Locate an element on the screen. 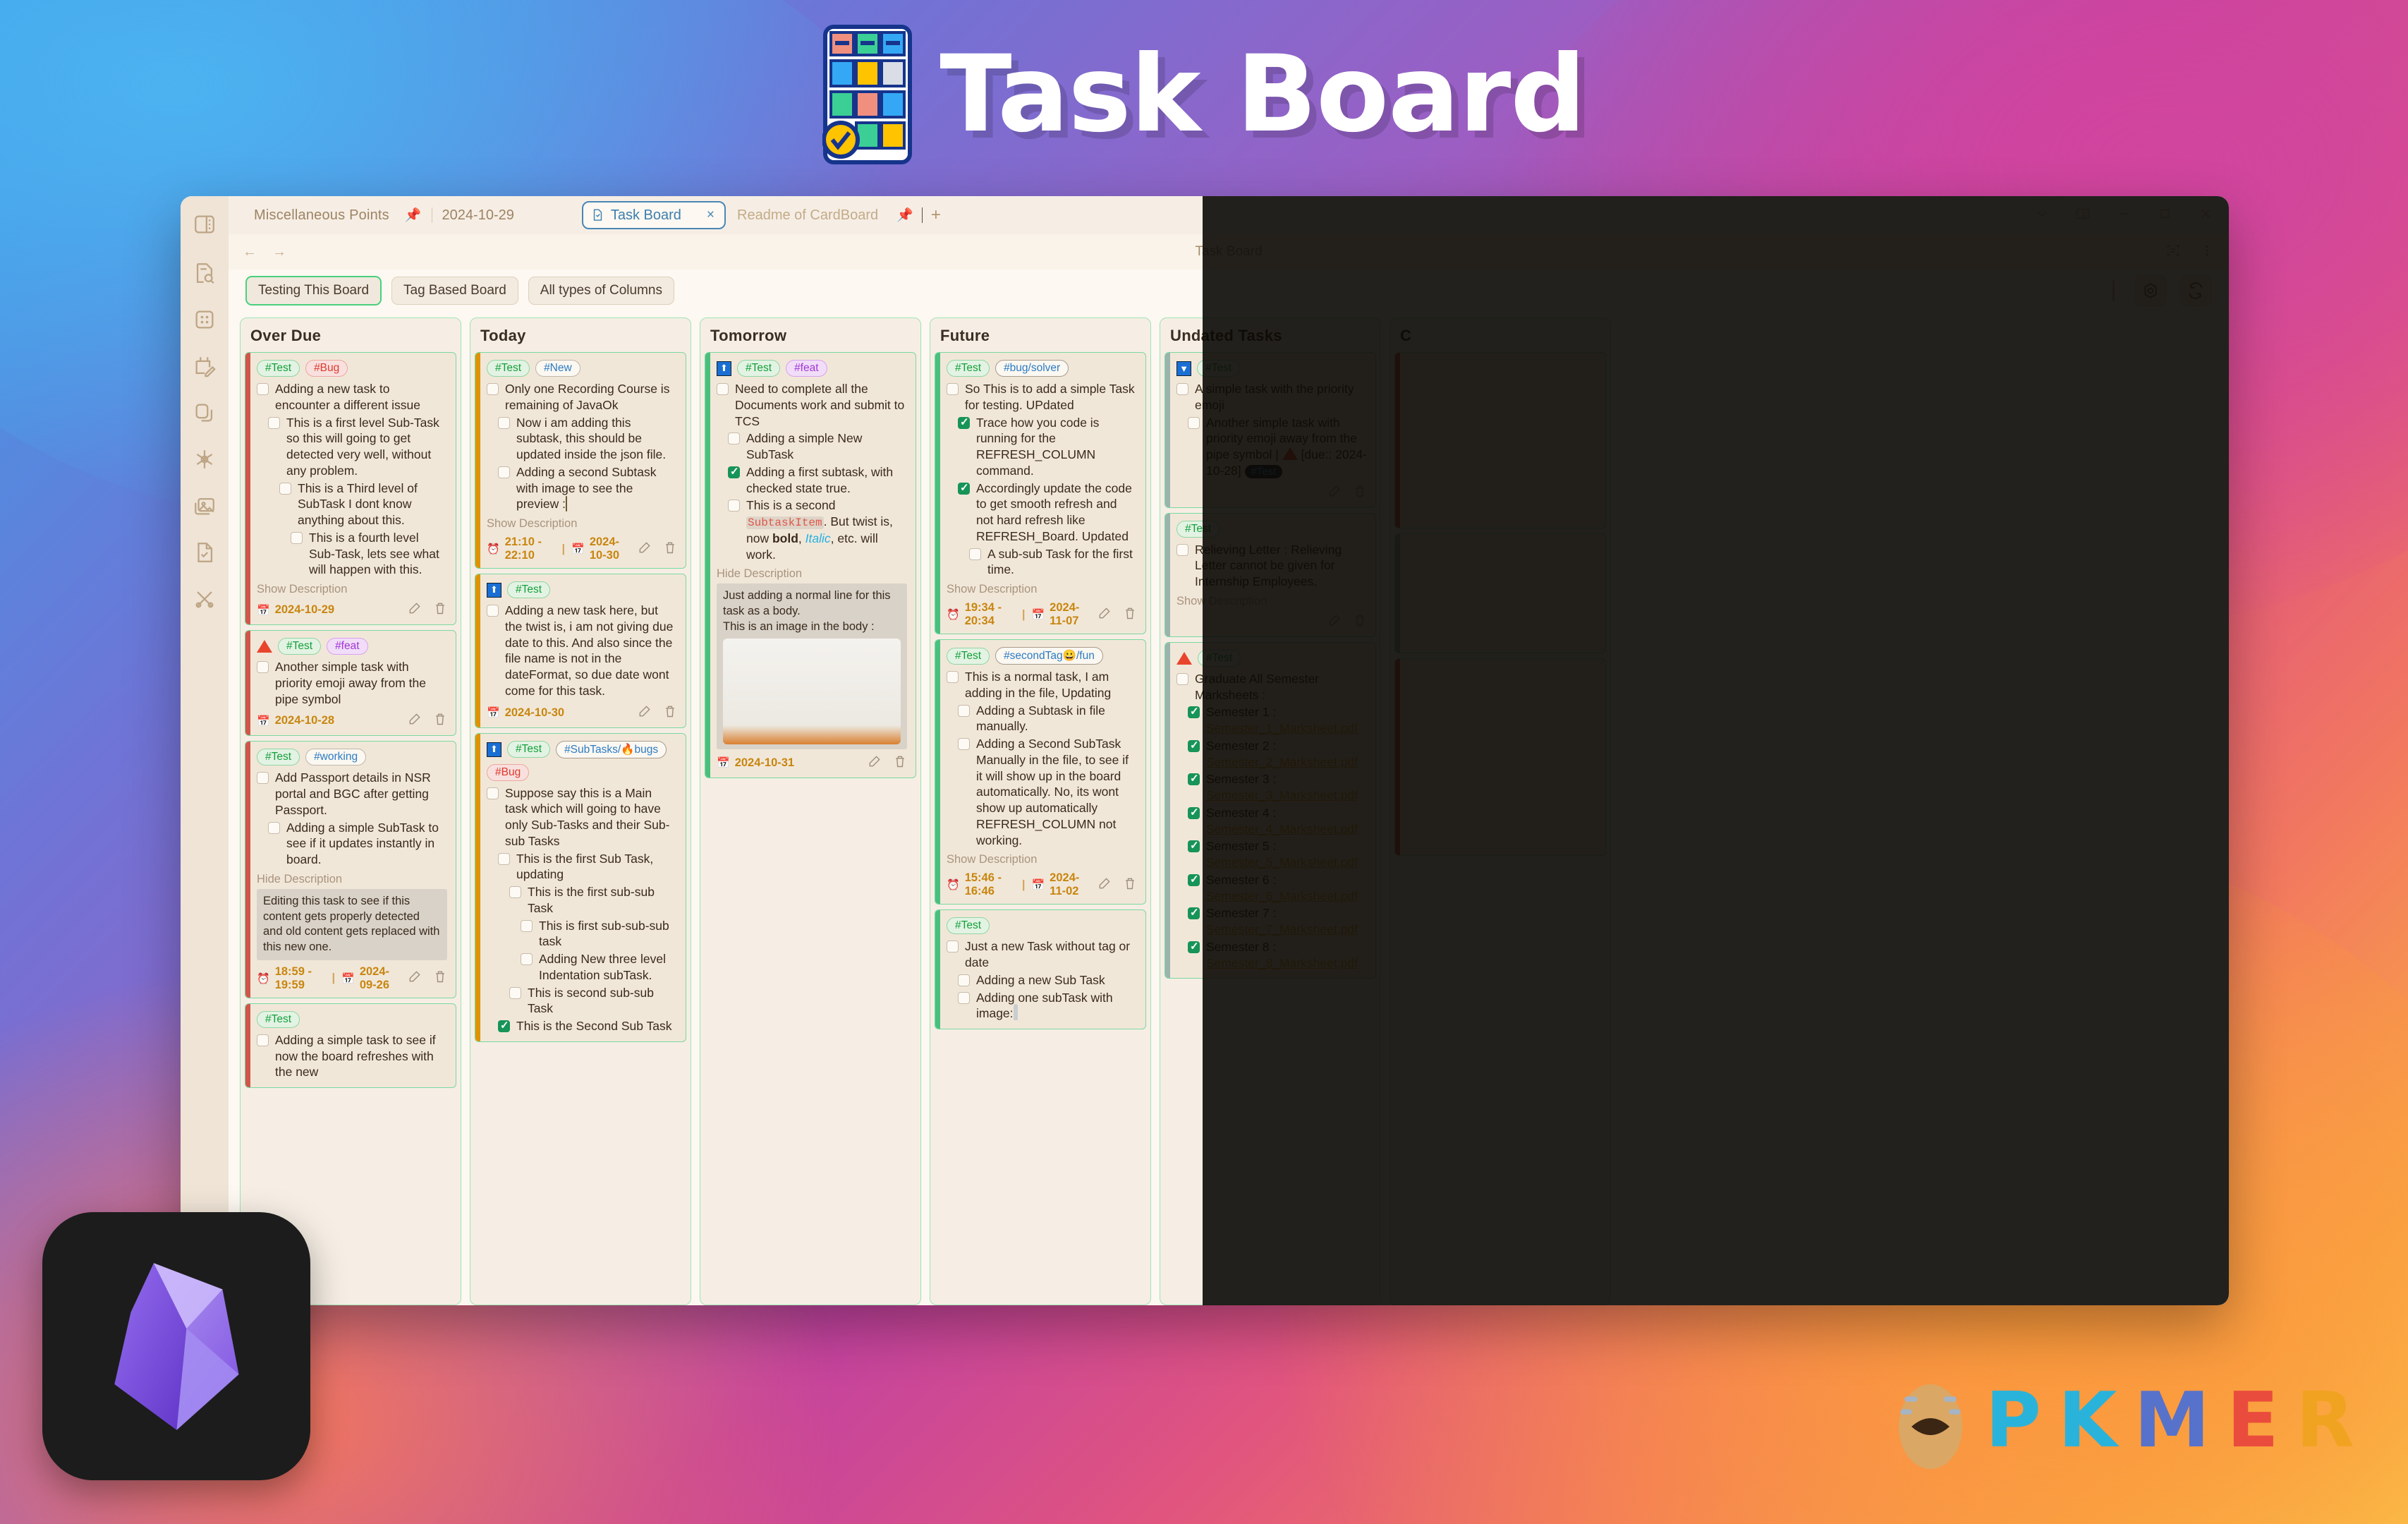  tag-bug-solver: #bug/solver is located at coordinates (1032, 368).